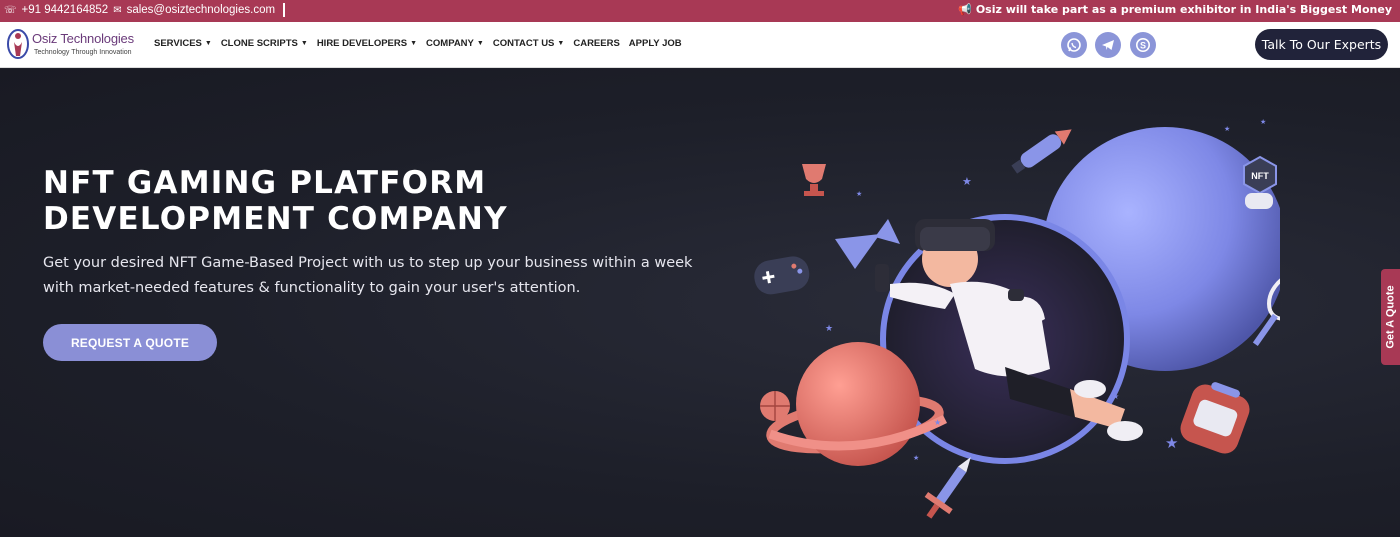  I want to click on gamepad-icon, so click(782, 275).